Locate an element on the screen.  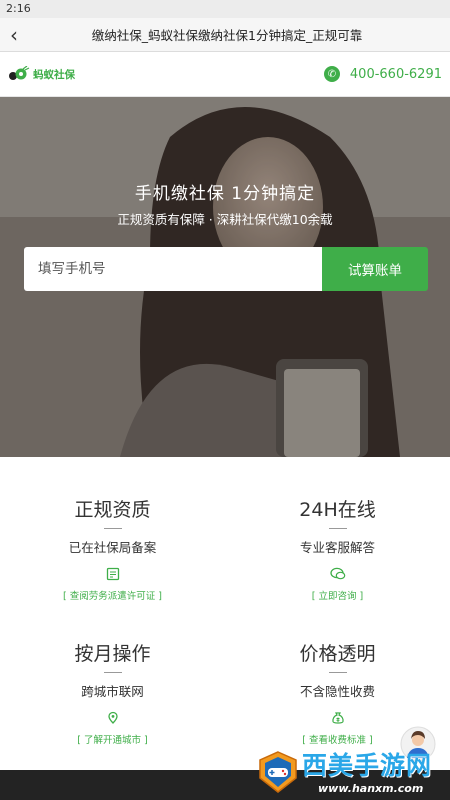
logo-text: 蚂蚁社保 is located at coordinates (54, 74).